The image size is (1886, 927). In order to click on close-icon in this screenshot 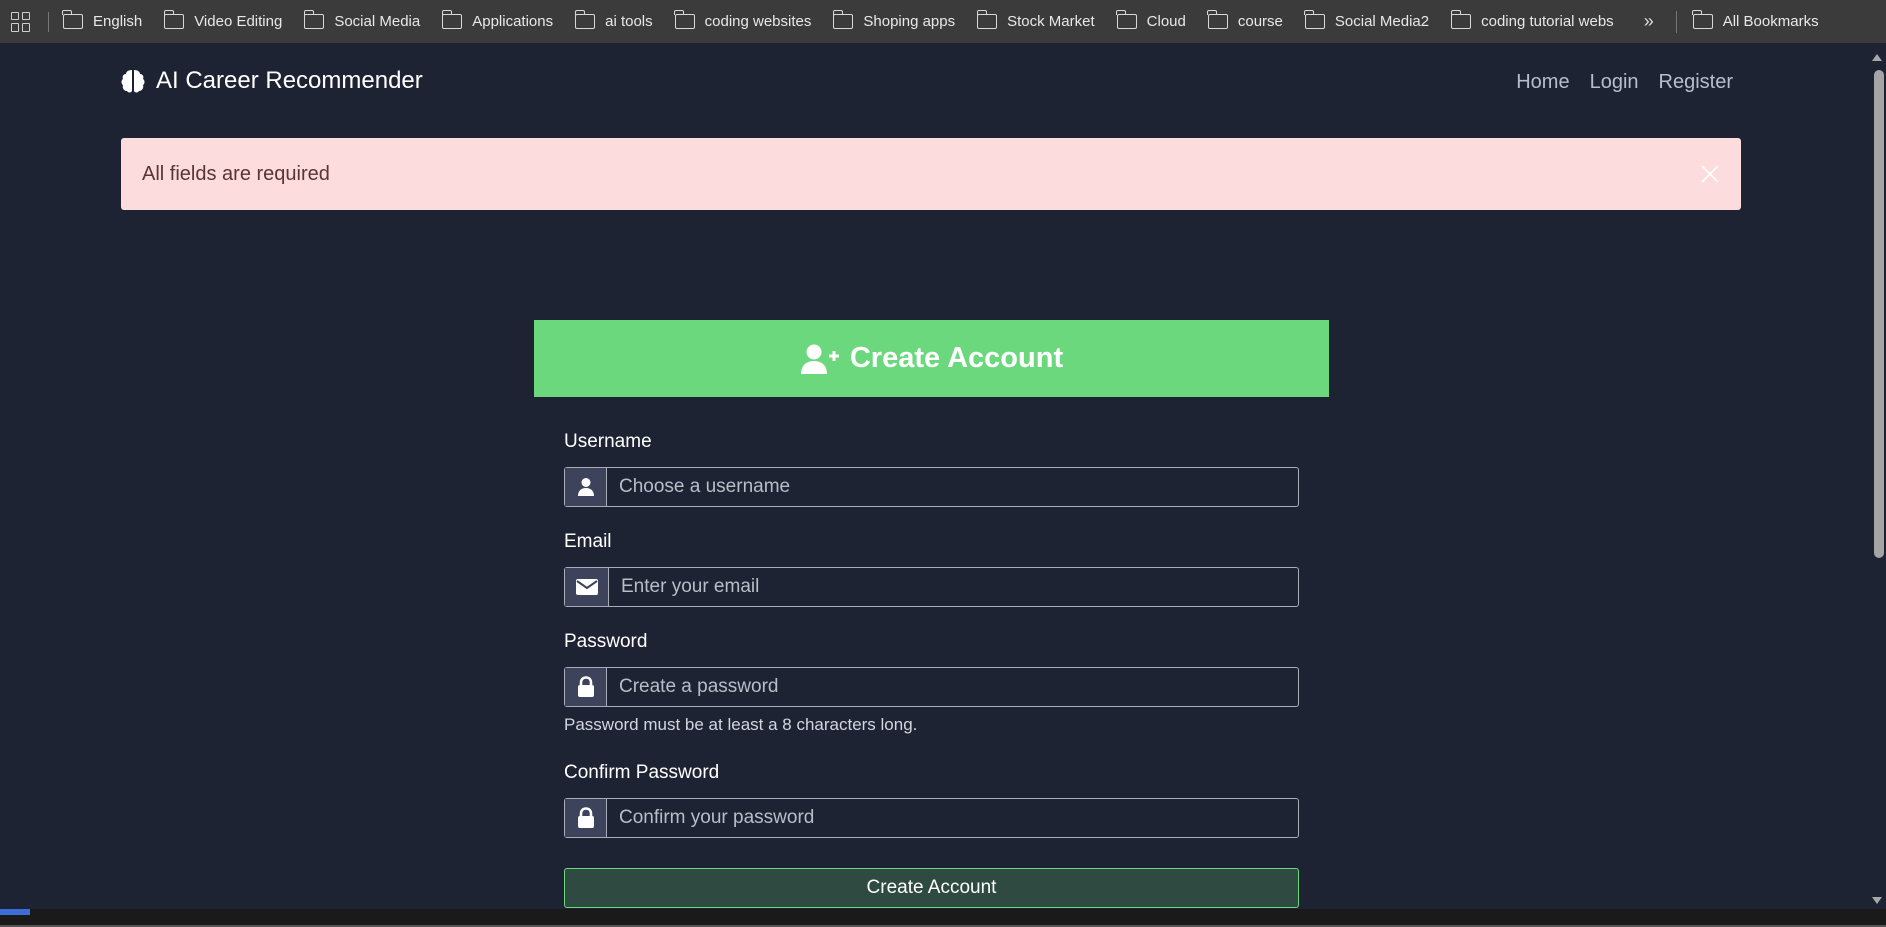, I will do `click(1710, 174)`.